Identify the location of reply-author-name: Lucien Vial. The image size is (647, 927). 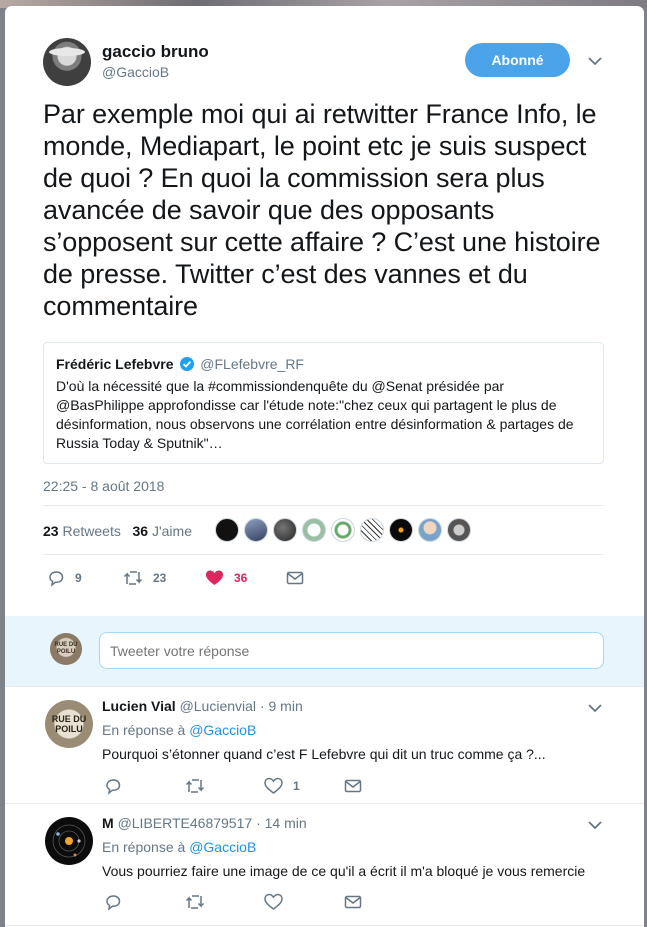
(139, 706).